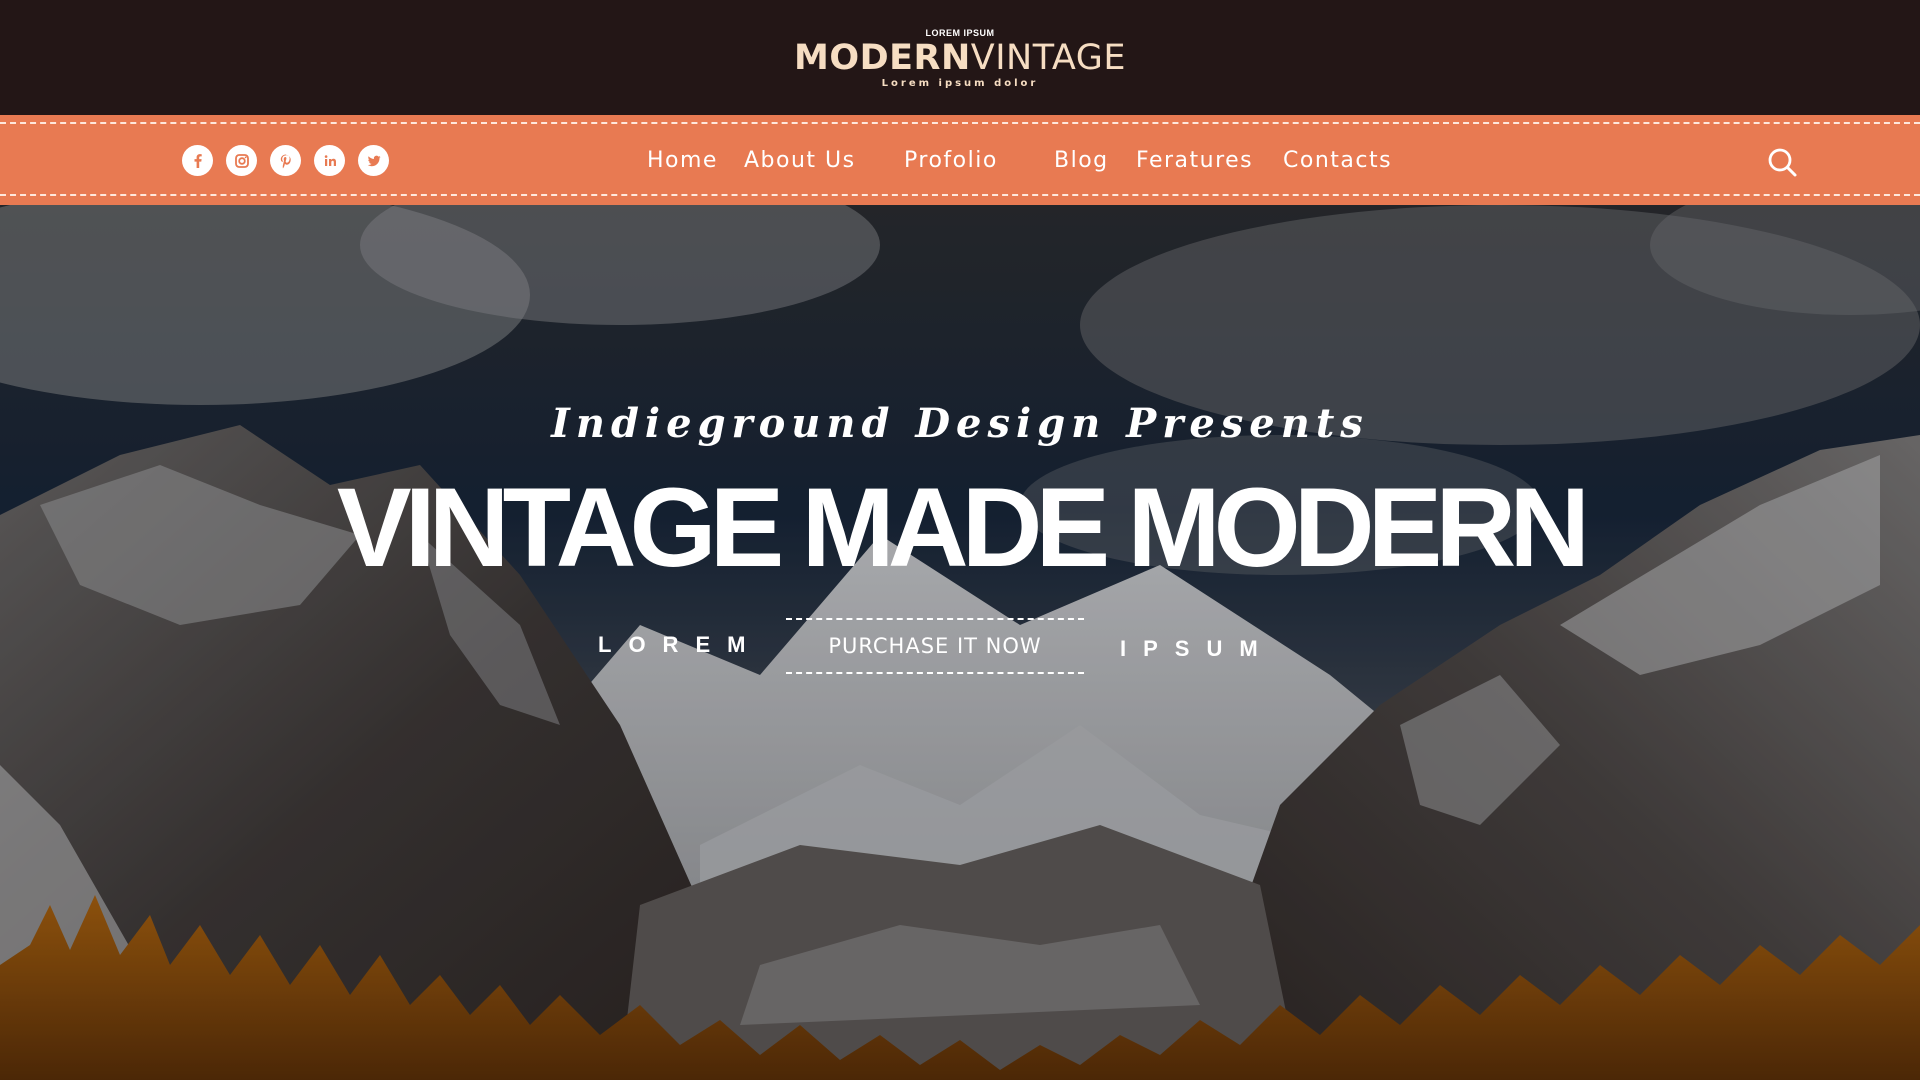  I want to click on purchase-button: PURCHASE IT NOW, so click(935, 646).